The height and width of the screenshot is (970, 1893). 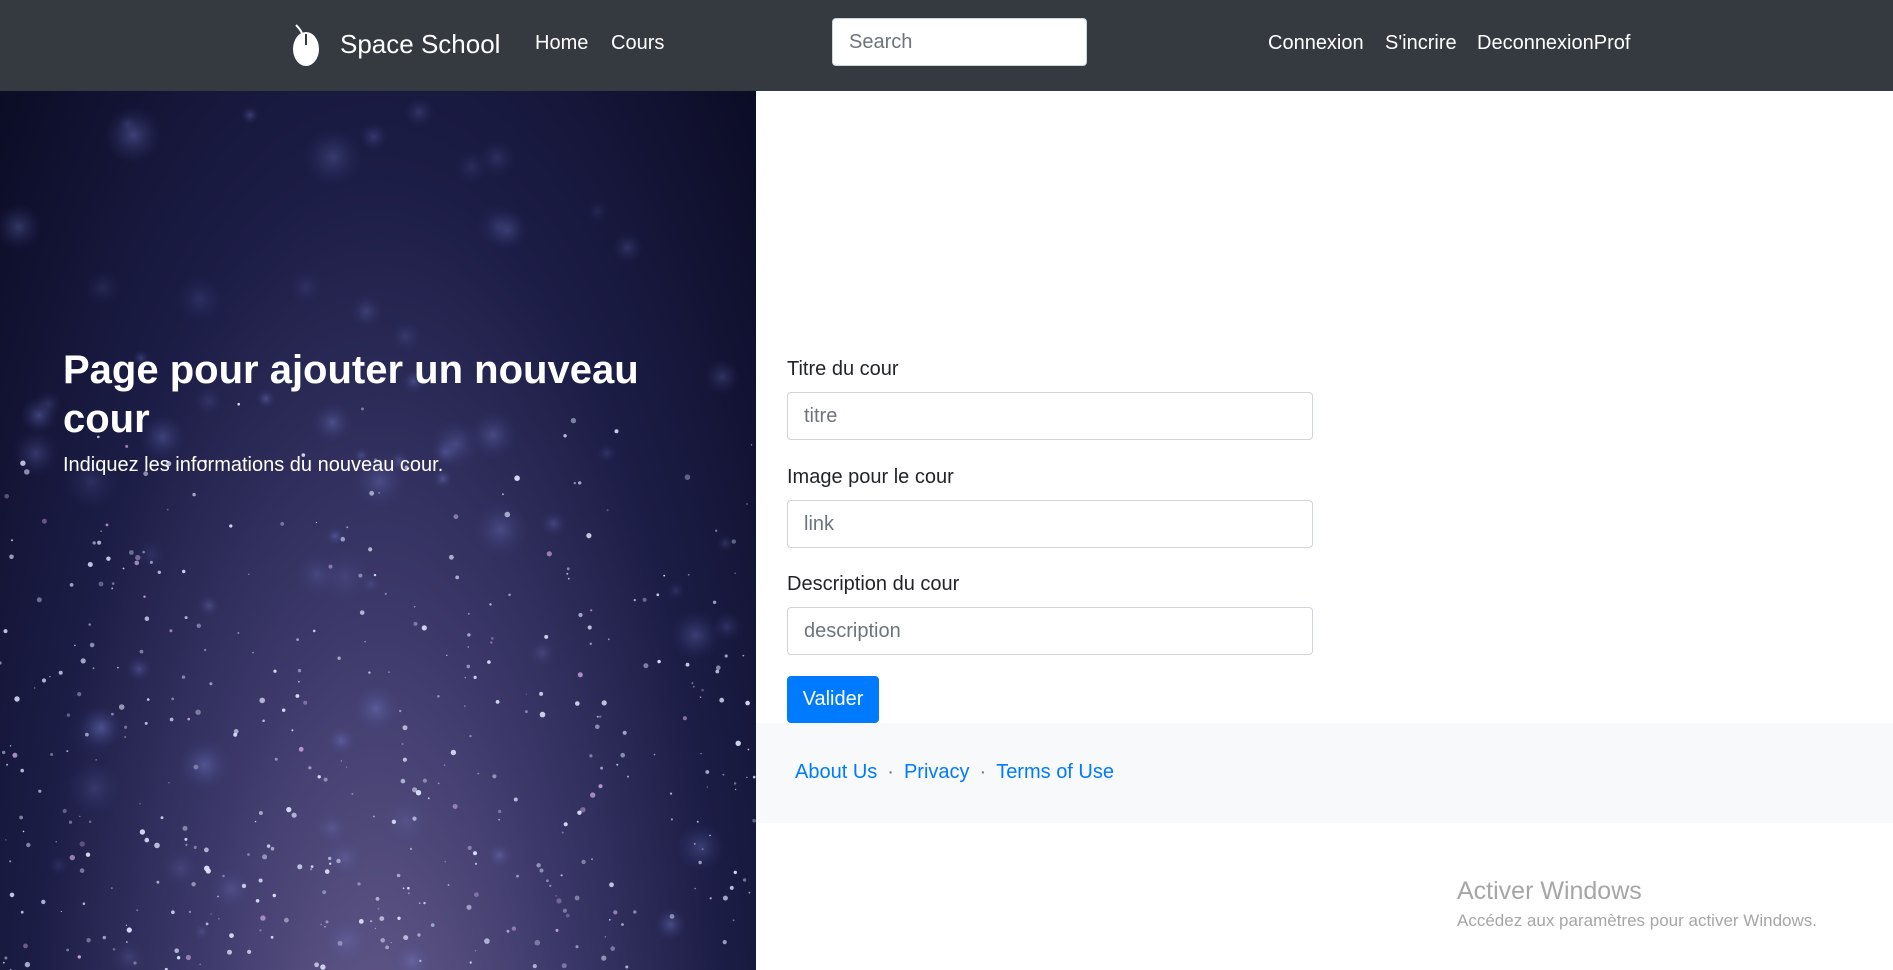 What do you see at coordinates (870, 477) in the screenshot?
I see `image-label: Image pour le cour` at bounding box center [870, 477].